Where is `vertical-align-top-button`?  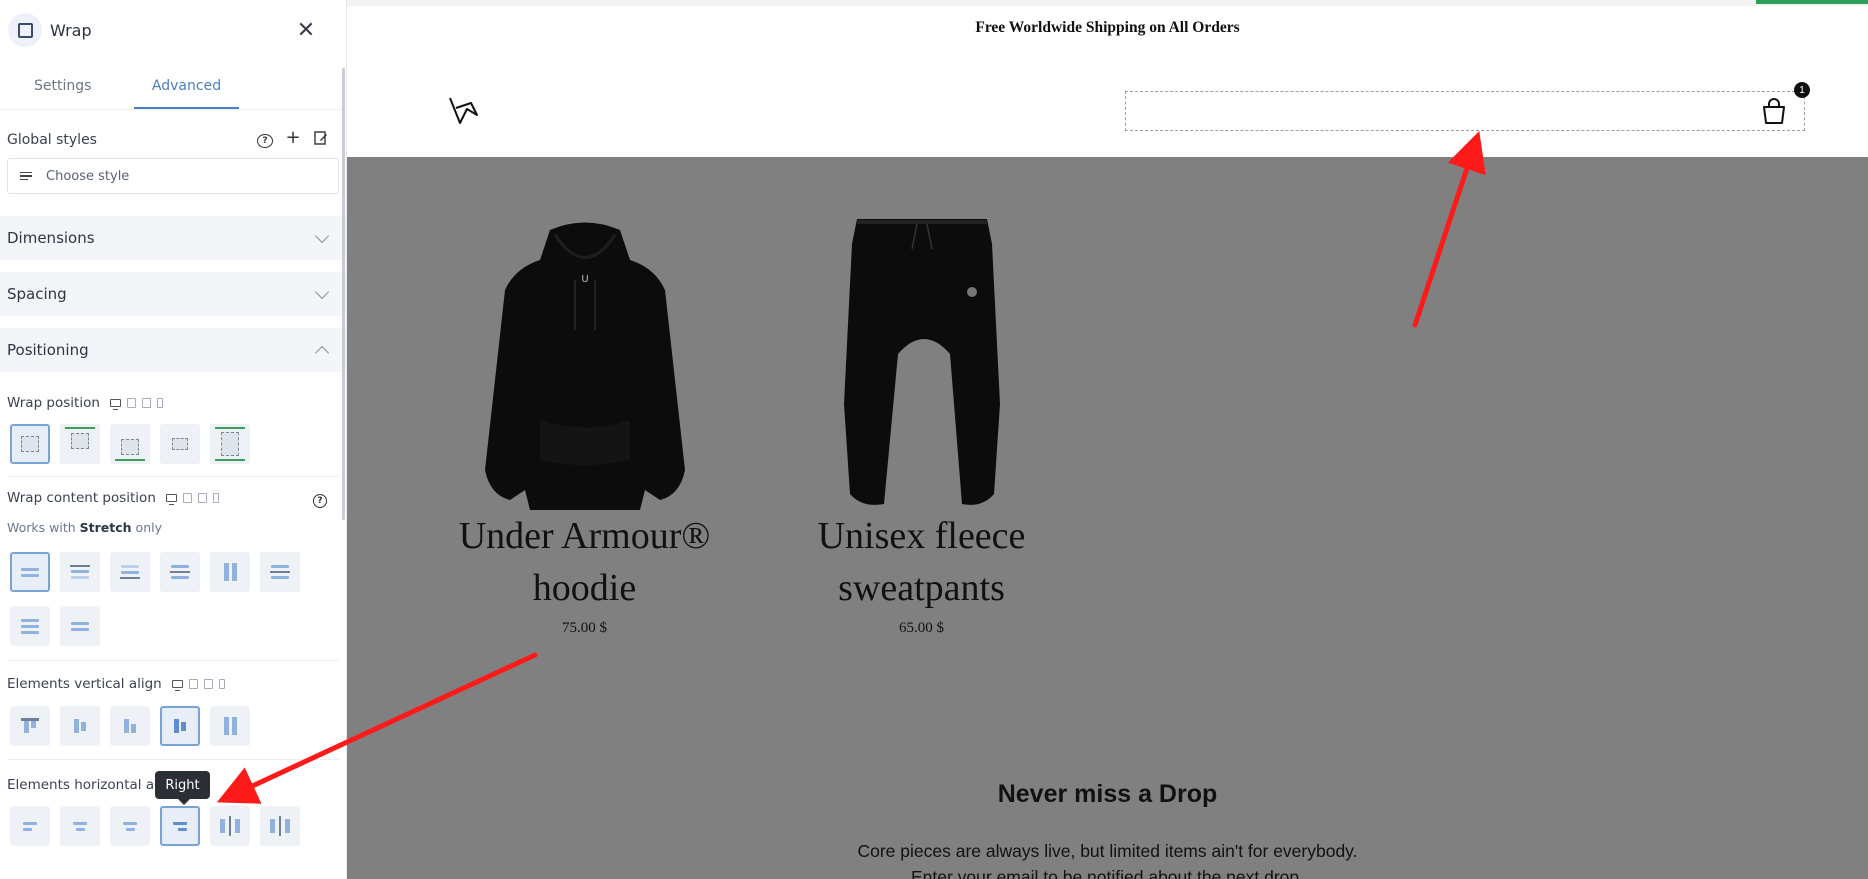 vertical-align-top-button is located at coordinates (30, 726).